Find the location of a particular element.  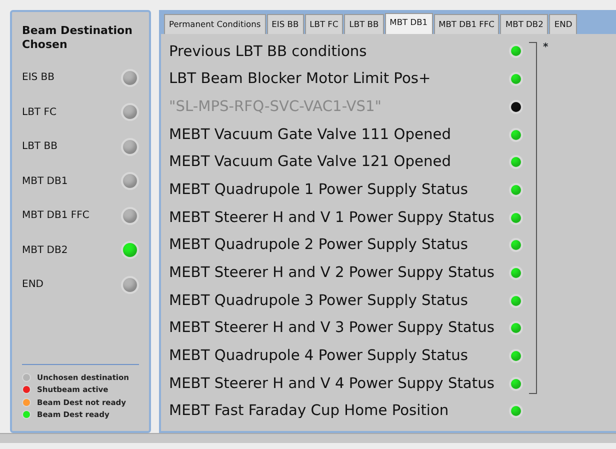

note-mark: * is located at coordinates (545, 47).